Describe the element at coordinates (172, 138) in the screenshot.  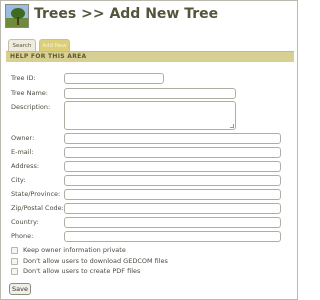
I see `owner-field` at that location.